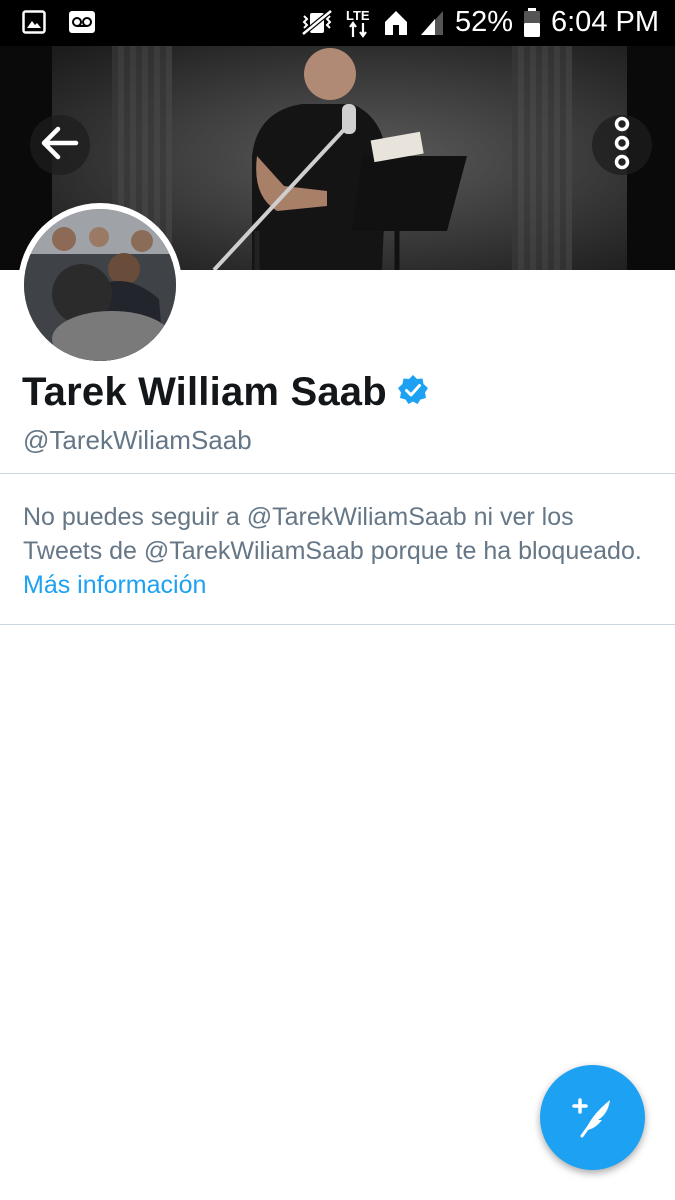 The height and width of the screenshot is (1200, 675). I want to click on compose-tweet-button, so click(592, 1117).